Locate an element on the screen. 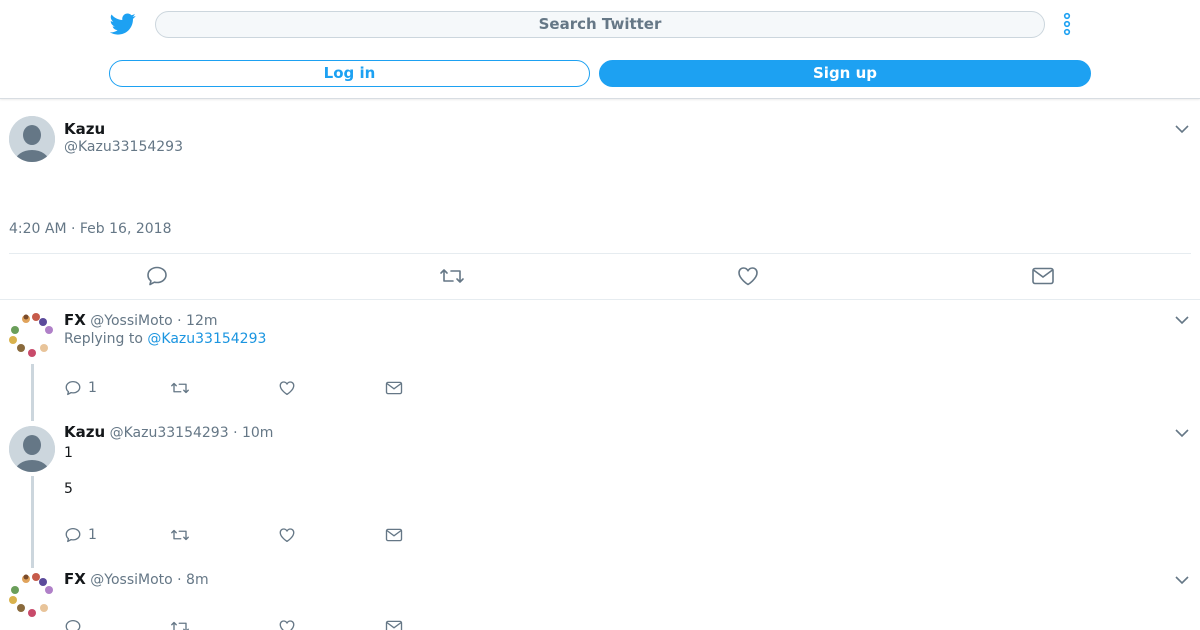 The height and width of the screenshot is (630, 1200). replying-to: Replying to @Kazu33154293 is located at coordinates (165, 339).